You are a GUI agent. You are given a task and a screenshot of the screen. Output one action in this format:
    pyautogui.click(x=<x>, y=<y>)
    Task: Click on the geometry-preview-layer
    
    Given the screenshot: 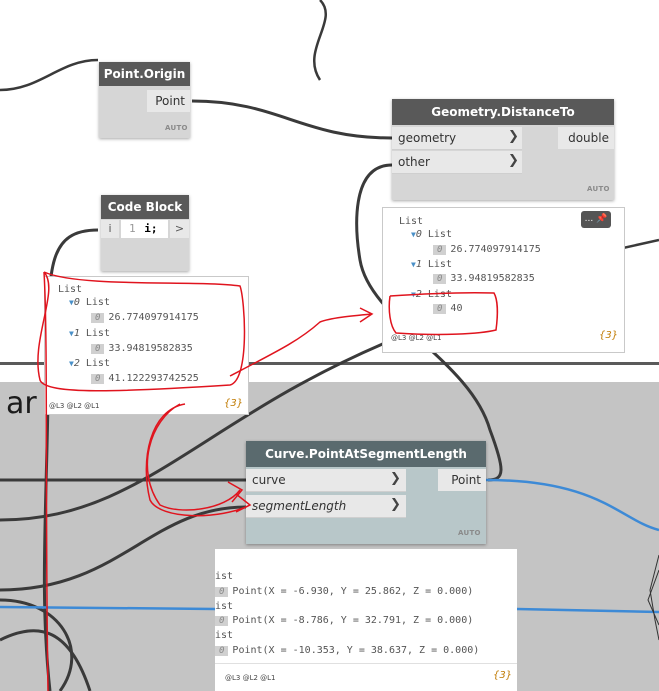 What is the action you would take?
    pyautogui.click(x=653, y=597)
    